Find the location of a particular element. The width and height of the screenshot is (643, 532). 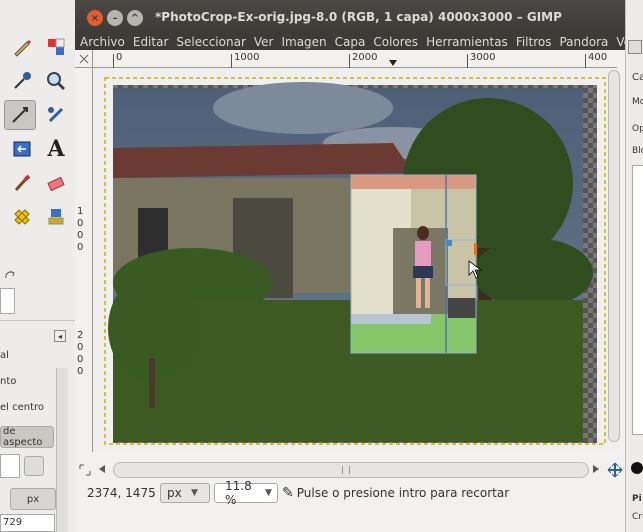

paintbrush-icon is located at coordinates (22, 183).